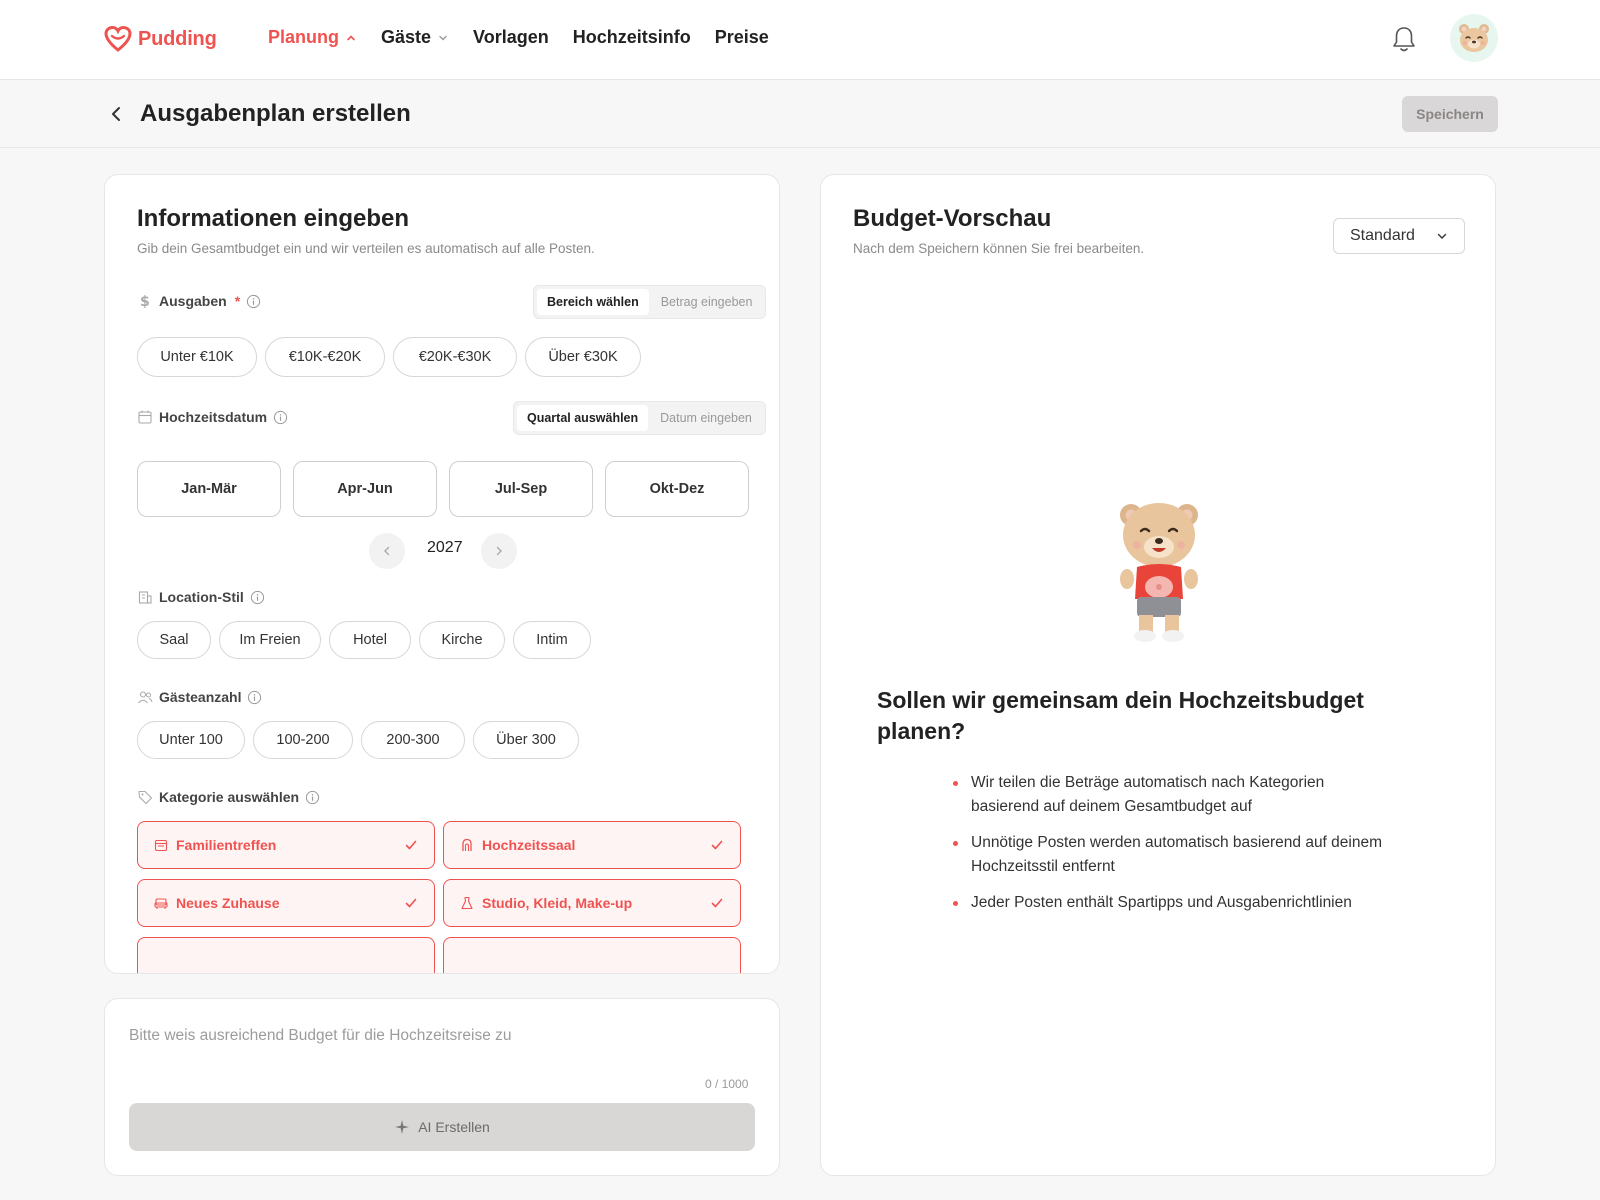 This screenshot has height=1200, width=1600. Describe the element at coordinates (209, 489) in the screenshot. I see `quarter-option: Jan-Mär` at that location.